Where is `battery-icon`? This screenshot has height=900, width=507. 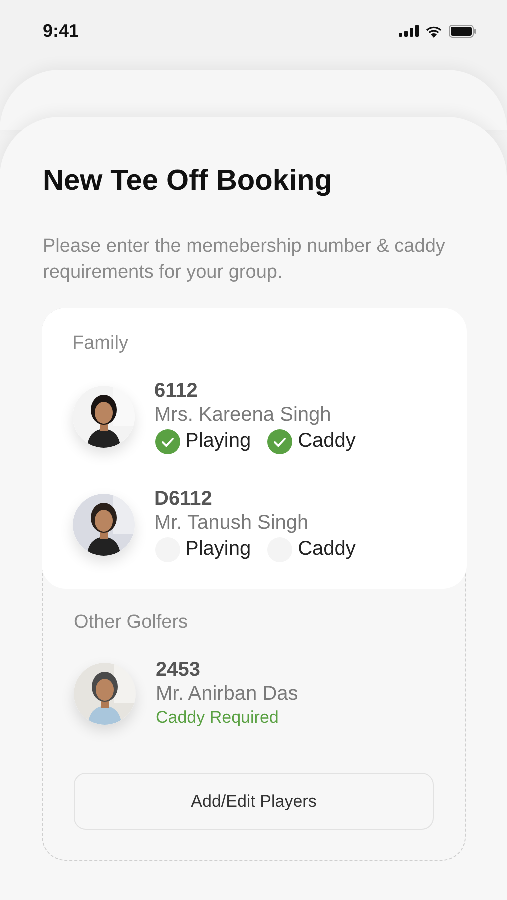 battery-icon is located at coordinates (463, 31).